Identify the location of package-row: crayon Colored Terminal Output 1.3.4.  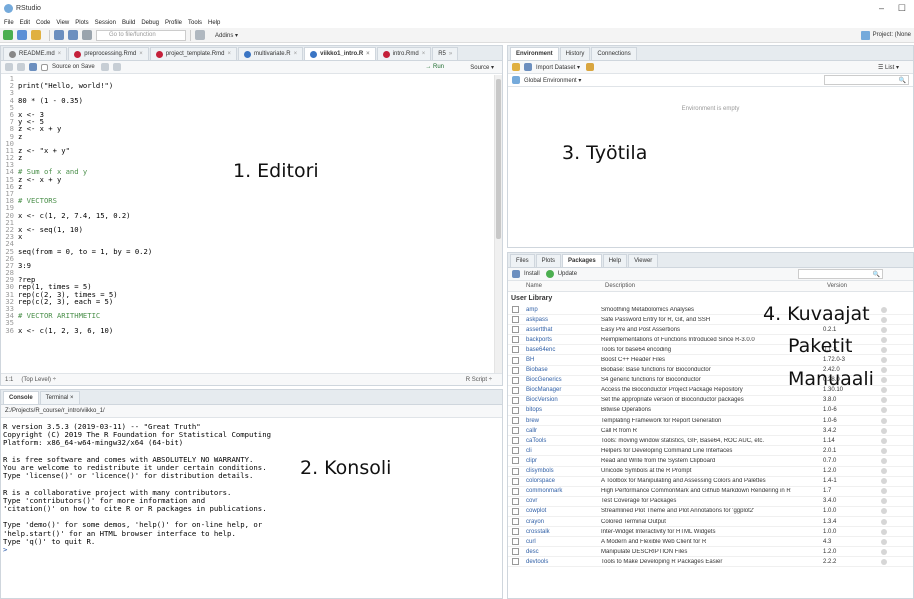
(710, 522).